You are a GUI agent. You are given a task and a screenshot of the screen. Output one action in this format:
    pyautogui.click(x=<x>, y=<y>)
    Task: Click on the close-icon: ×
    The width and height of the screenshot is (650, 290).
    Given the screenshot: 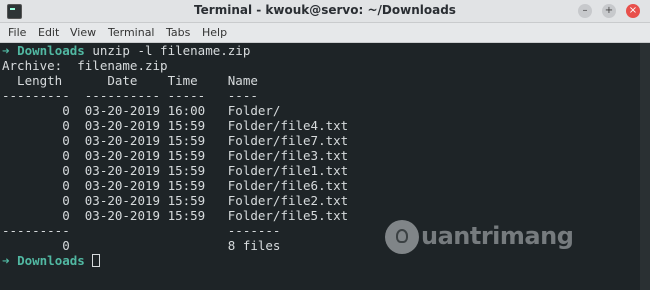 What is the action you would take?
    pyautogui.click(x=633, y=10)
    